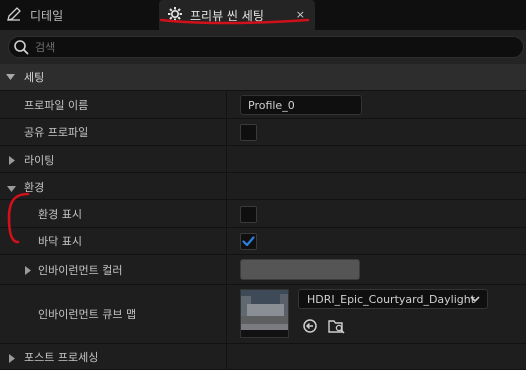 The image size is (526, 370). I want to click on profile-name-field: Profile_0, so click(301, 105).